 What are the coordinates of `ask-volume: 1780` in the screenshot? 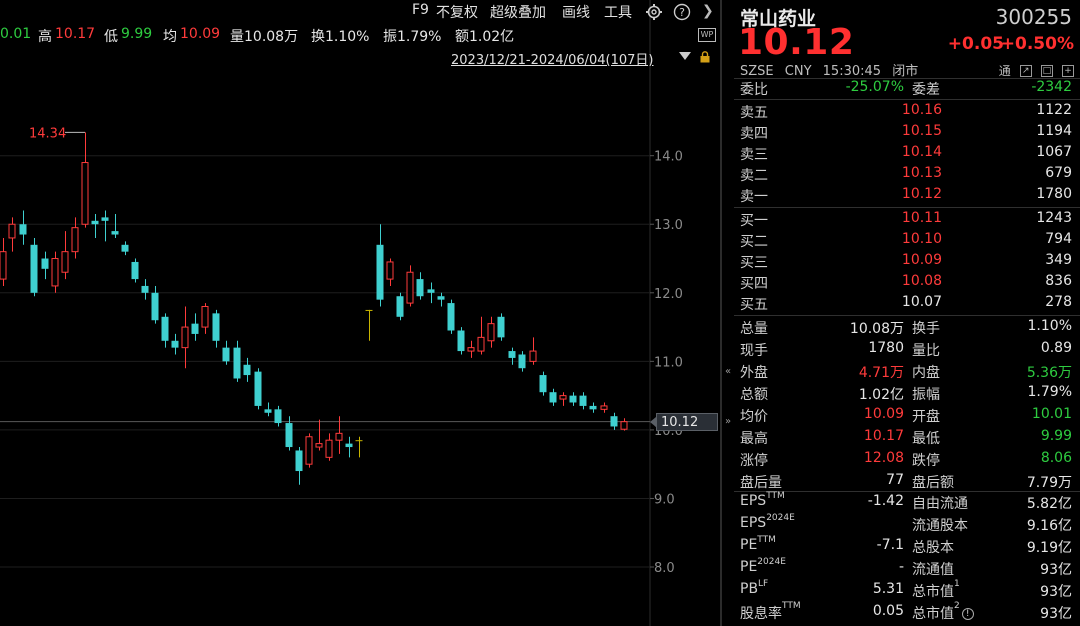 It's located at (1054, 194).